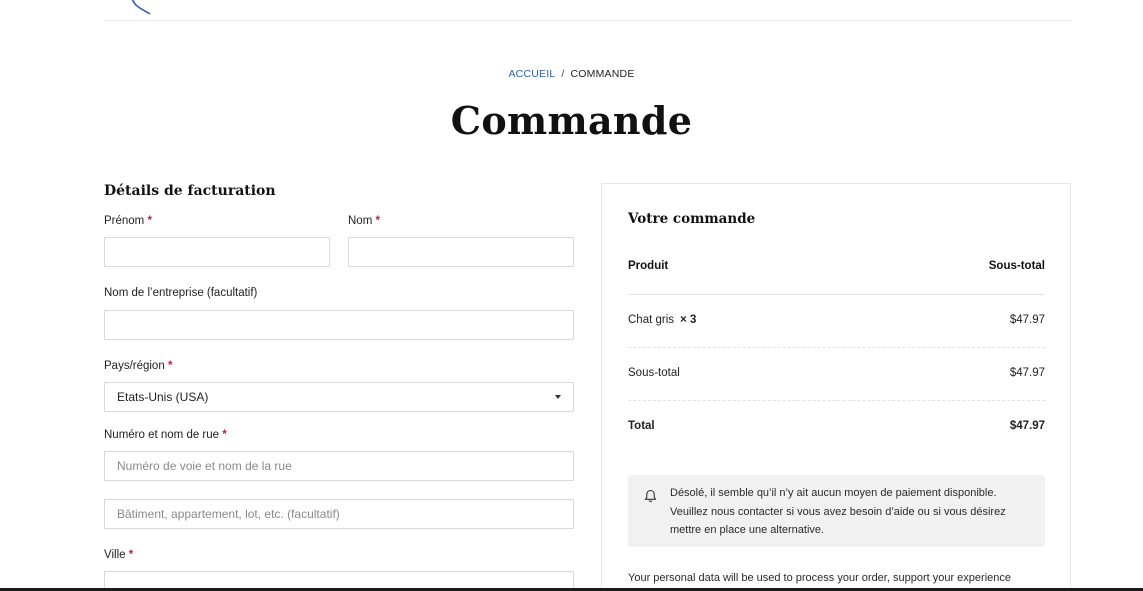 The width and height of the screenshot is (1143, 591). Describe the element at coordinates (138, 366) in the screenshot. I see `country-label: Pays/région *` at that location.